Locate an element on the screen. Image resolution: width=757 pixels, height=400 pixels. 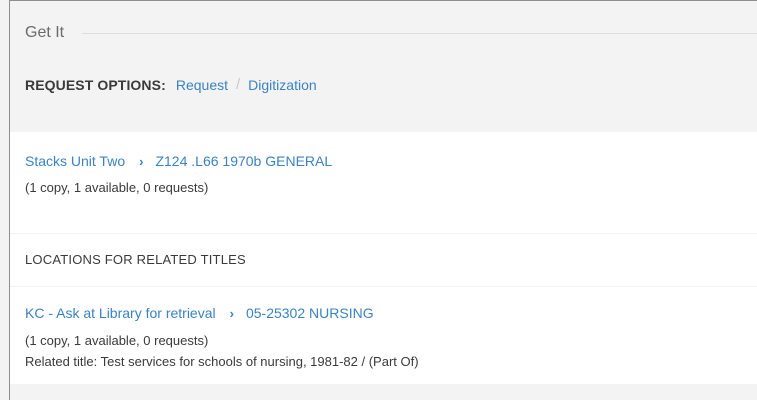
related-titles-header-card: LOCATIONS FOR RELATED TITLES is located at coordinates (383, 260).